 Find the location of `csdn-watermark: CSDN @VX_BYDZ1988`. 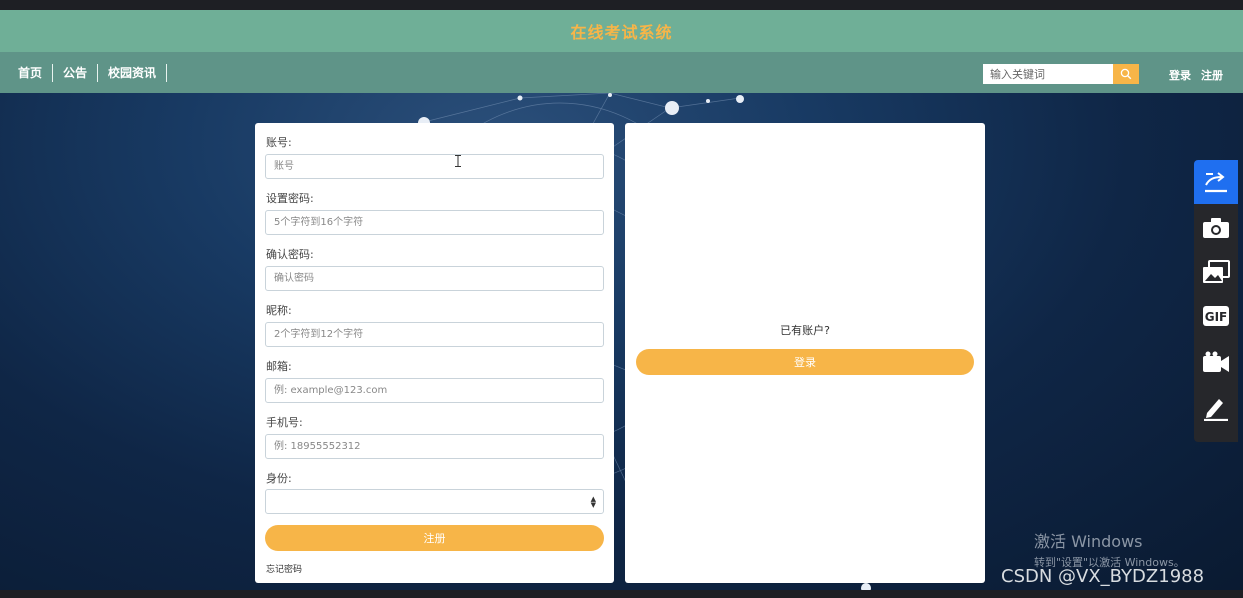

csdn-watermark: CSDN @VX_BYDZ1988 is located at coordinates (1103, 576).